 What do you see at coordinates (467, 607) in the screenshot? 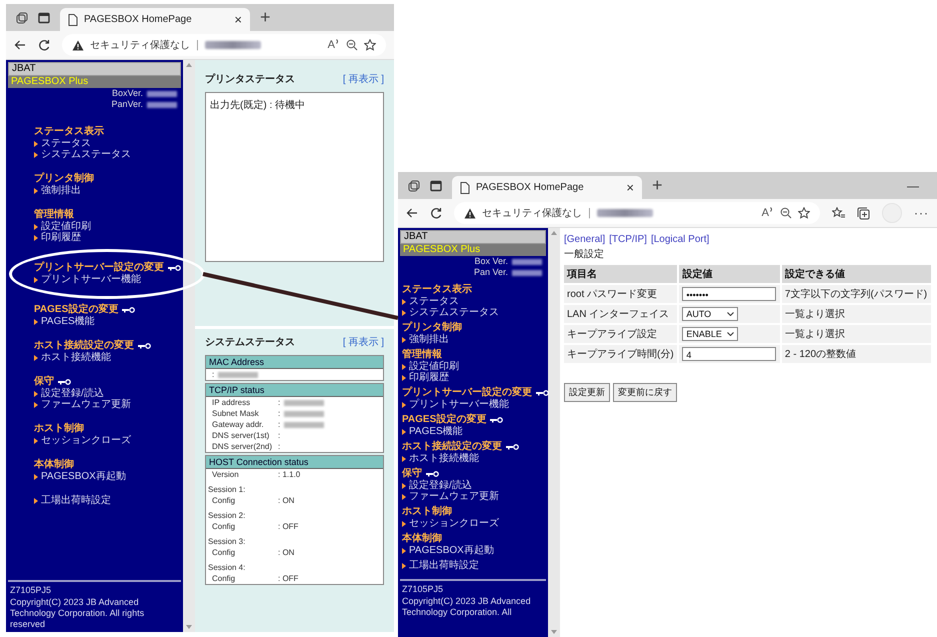
I see `copyright-text: Copyright(C) 2023 JB Advanced Technology Corporation. All` at bounding box center [467, 607].